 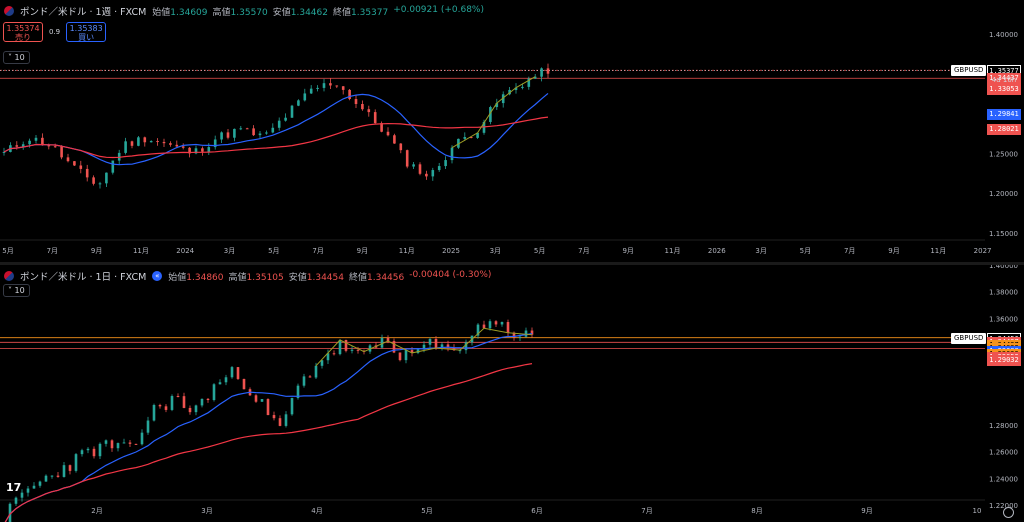 I want to click on x-tick-label: 4月, so click(x=316, y=511).